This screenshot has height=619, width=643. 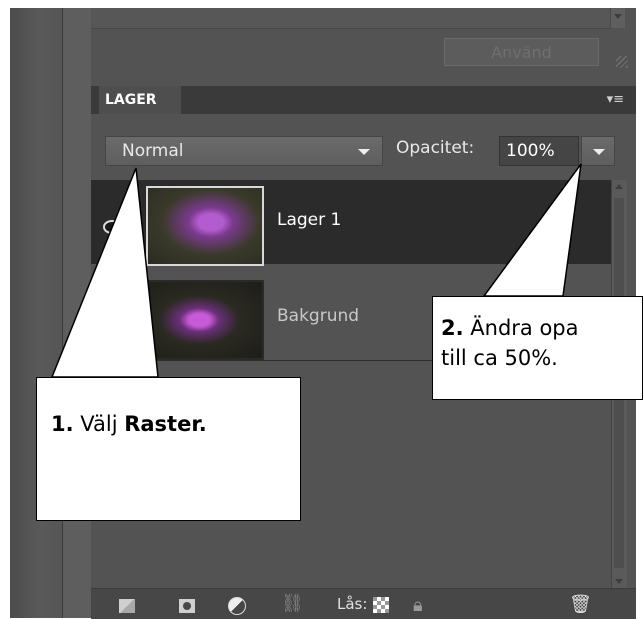 I want to click on mask-icon, so click(x=187, y=606).